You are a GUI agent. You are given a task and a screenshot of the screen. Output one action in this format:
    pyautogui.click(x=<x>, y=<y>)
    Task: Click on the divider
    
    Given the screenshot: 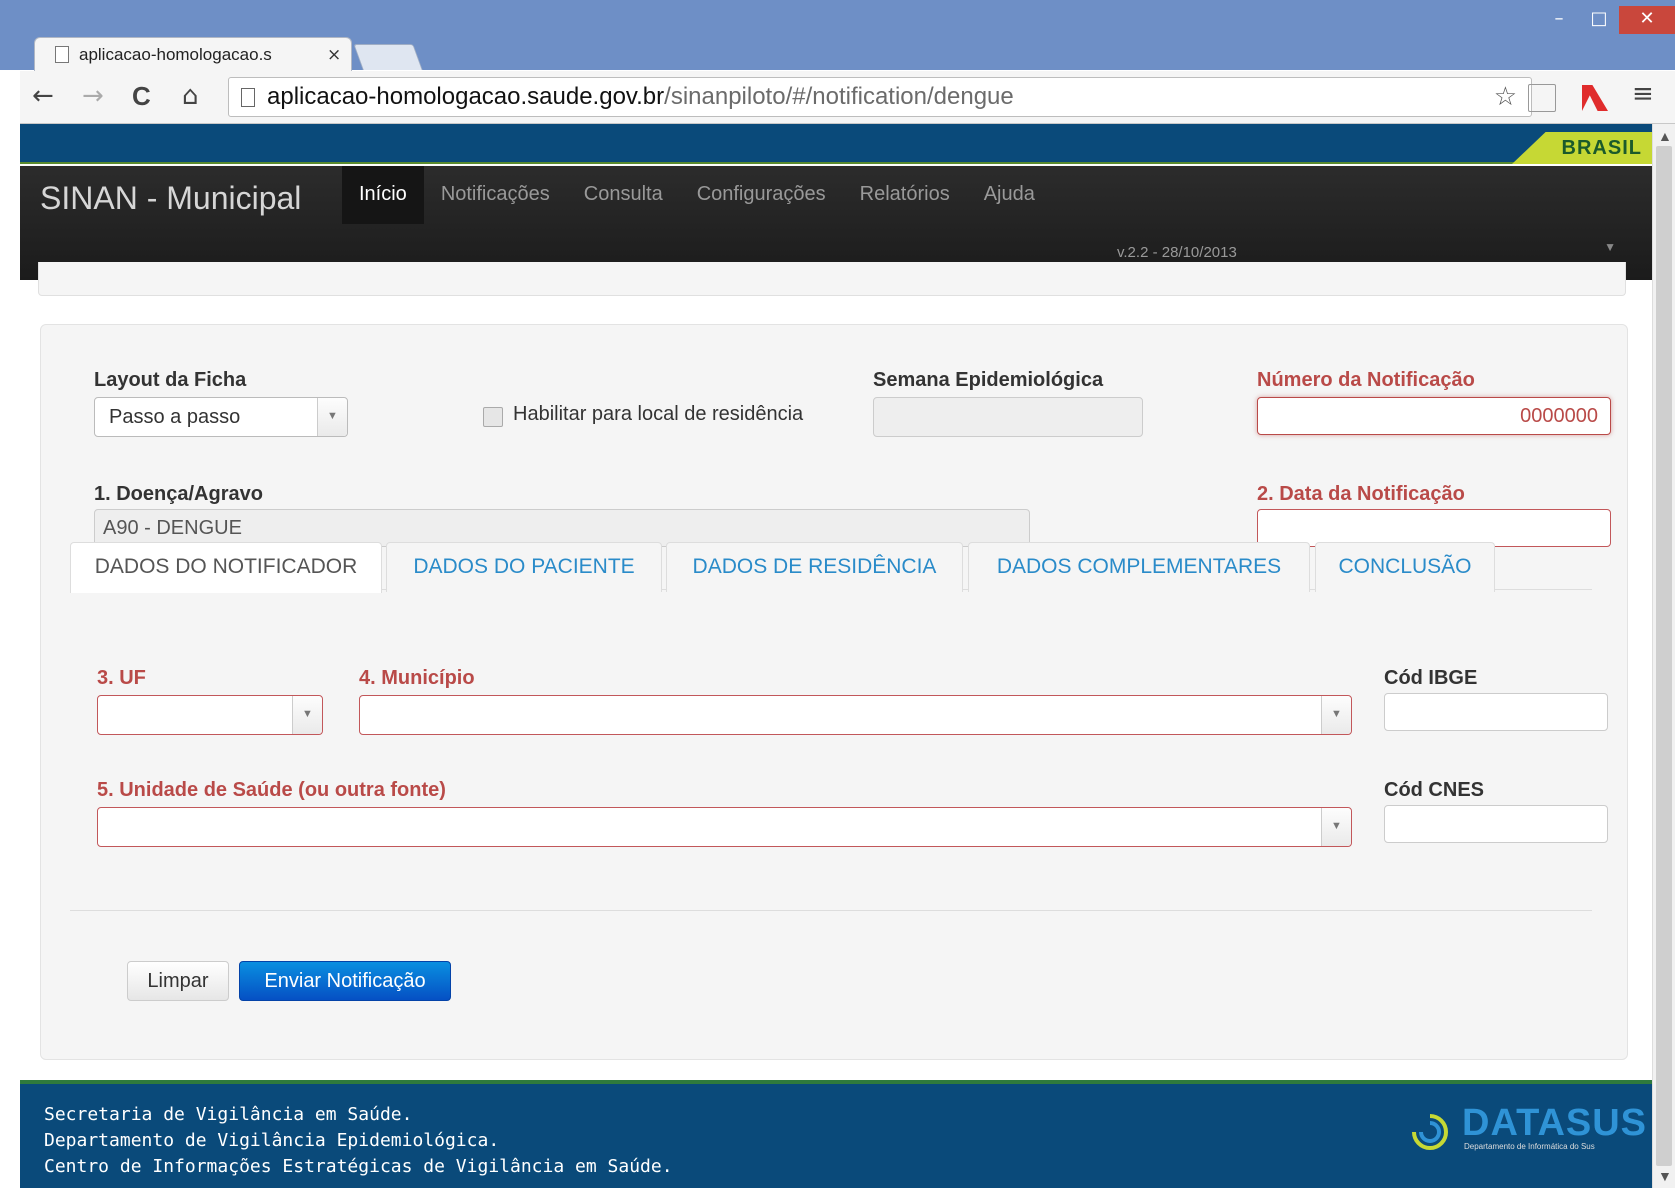 What is the action you would take?
    pyautogui.click(x=831, y=910)
    